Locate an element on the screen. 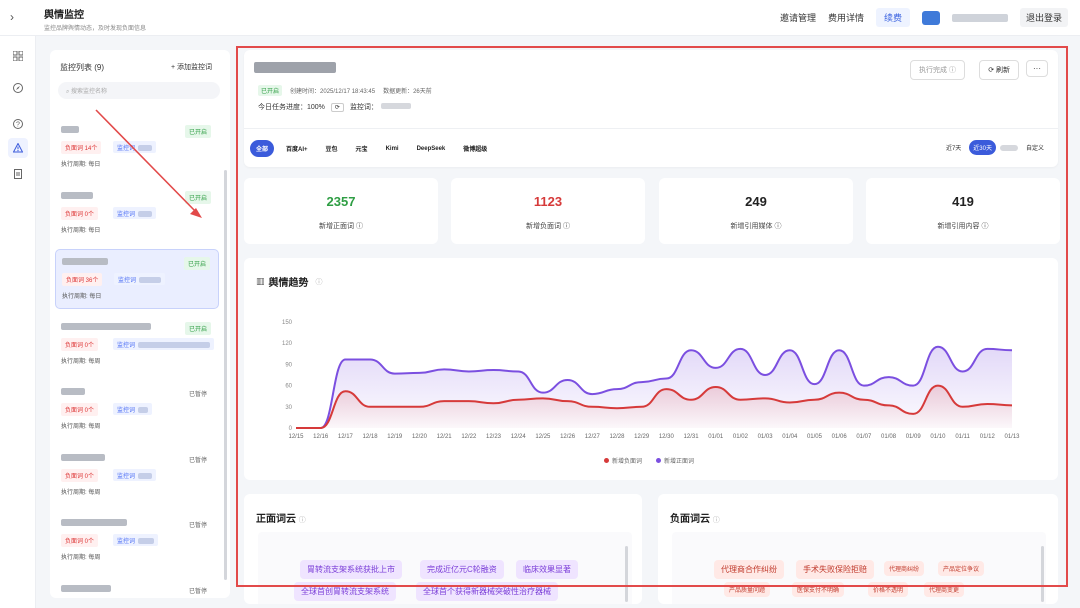 This screenshot has height=608, width=1080. y-tick-label: 150 is located at coordinates (287, 323).